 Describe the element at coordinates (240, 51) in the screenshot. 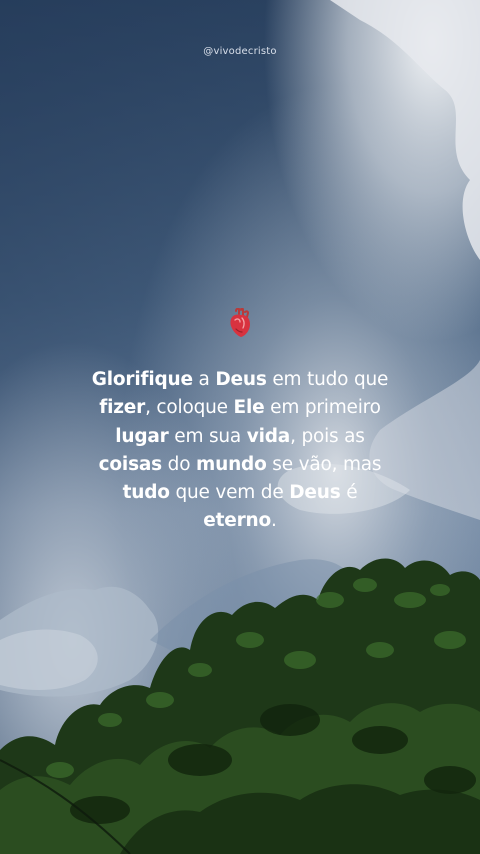

I see `account-handle: @vivodecristo` at that location.